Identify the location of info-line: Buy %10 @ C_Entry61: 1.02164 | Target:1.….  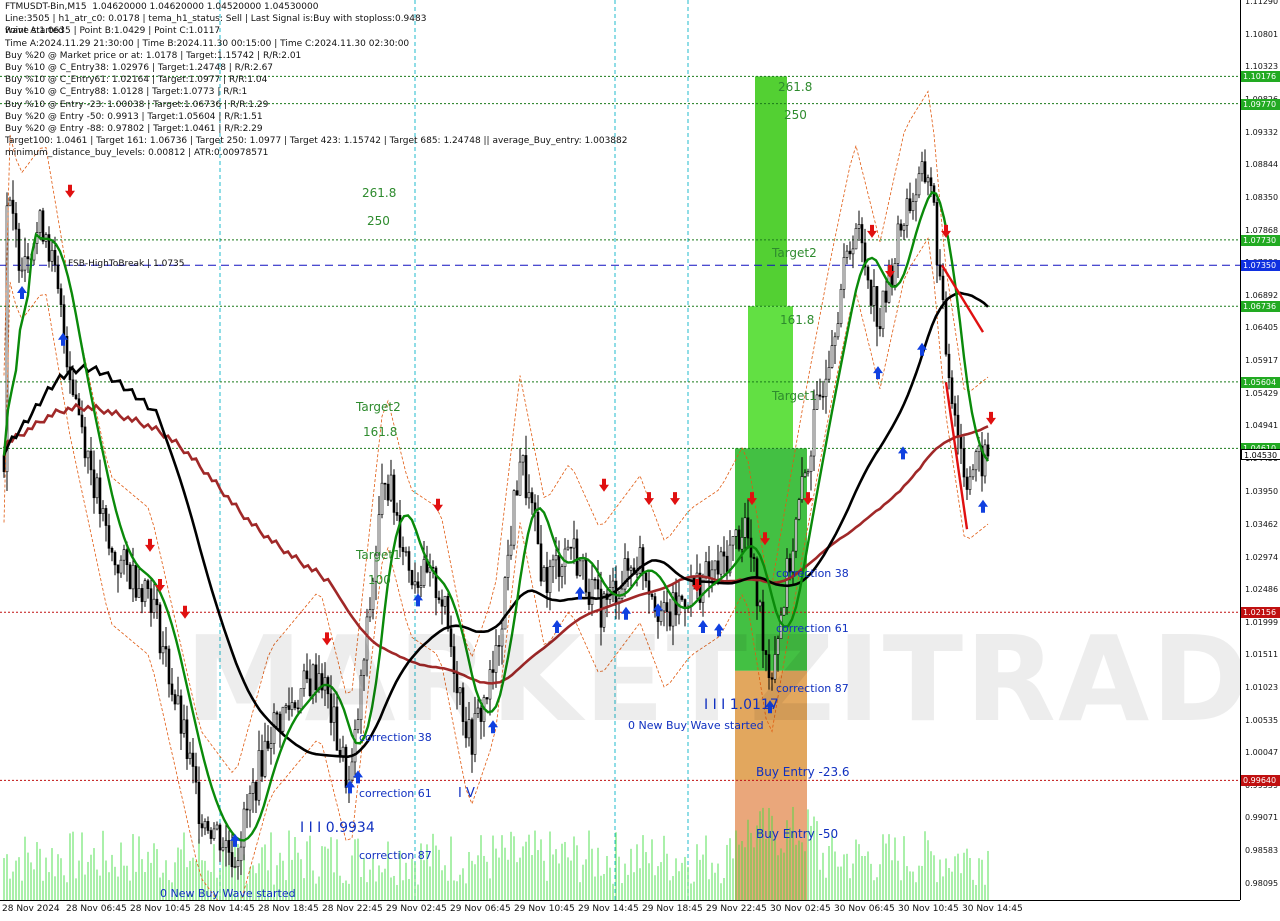
(136, 80).